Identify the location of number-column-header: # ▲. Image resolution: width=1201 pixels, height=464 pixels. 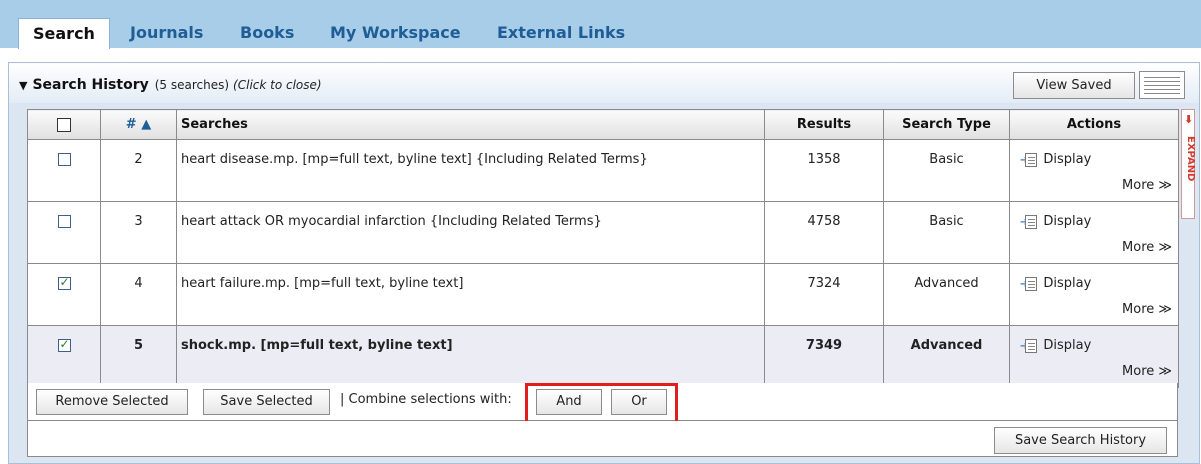
(138, 124).